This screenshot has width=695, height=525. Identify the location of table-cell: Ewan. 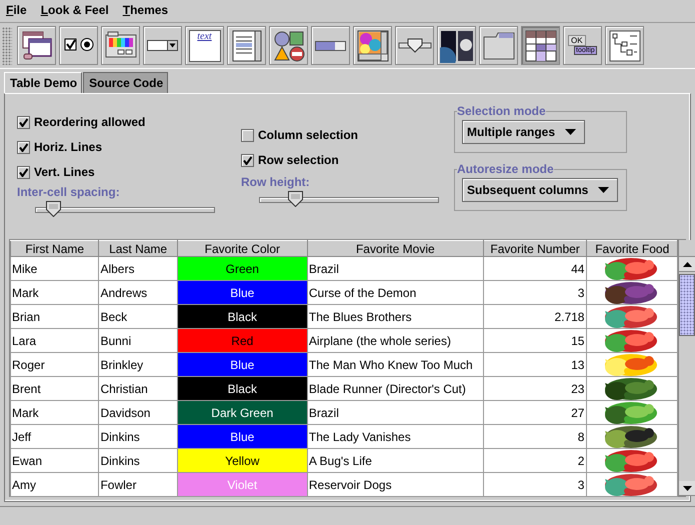
(54, 460).